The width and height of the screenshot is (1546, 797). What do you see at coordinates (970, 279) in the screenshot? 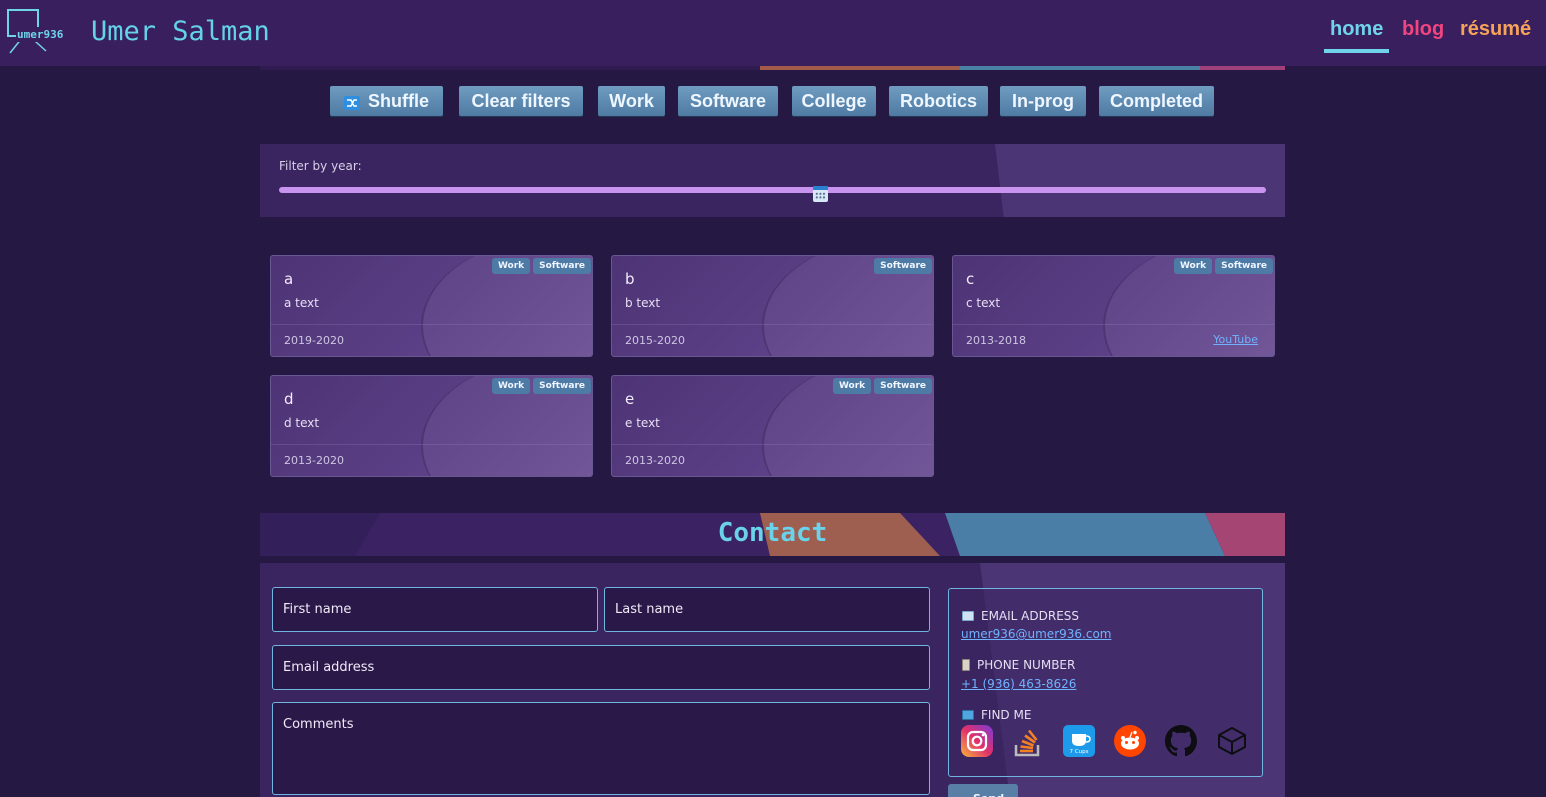
I see `card-title: c` at bounding box center [970, 279].